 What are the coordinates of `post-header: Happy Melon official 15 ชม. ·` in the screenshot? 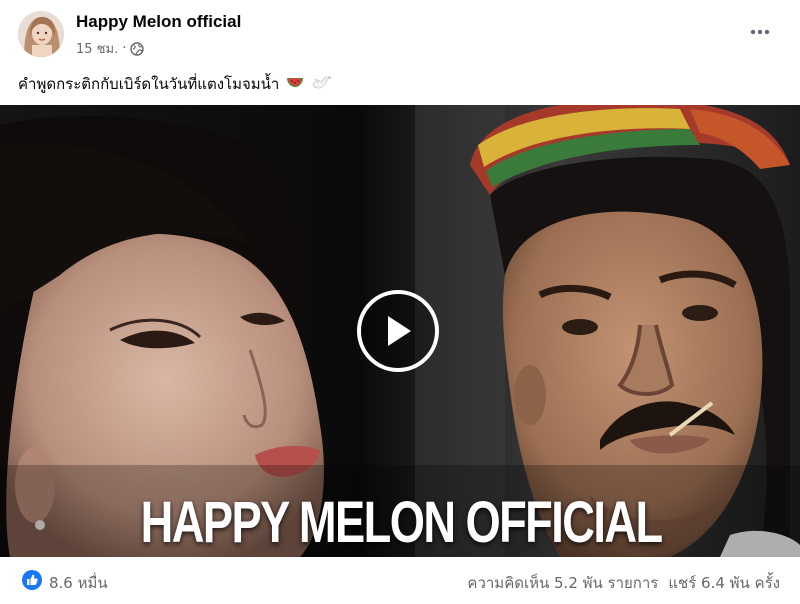 It's located at (400, 33).